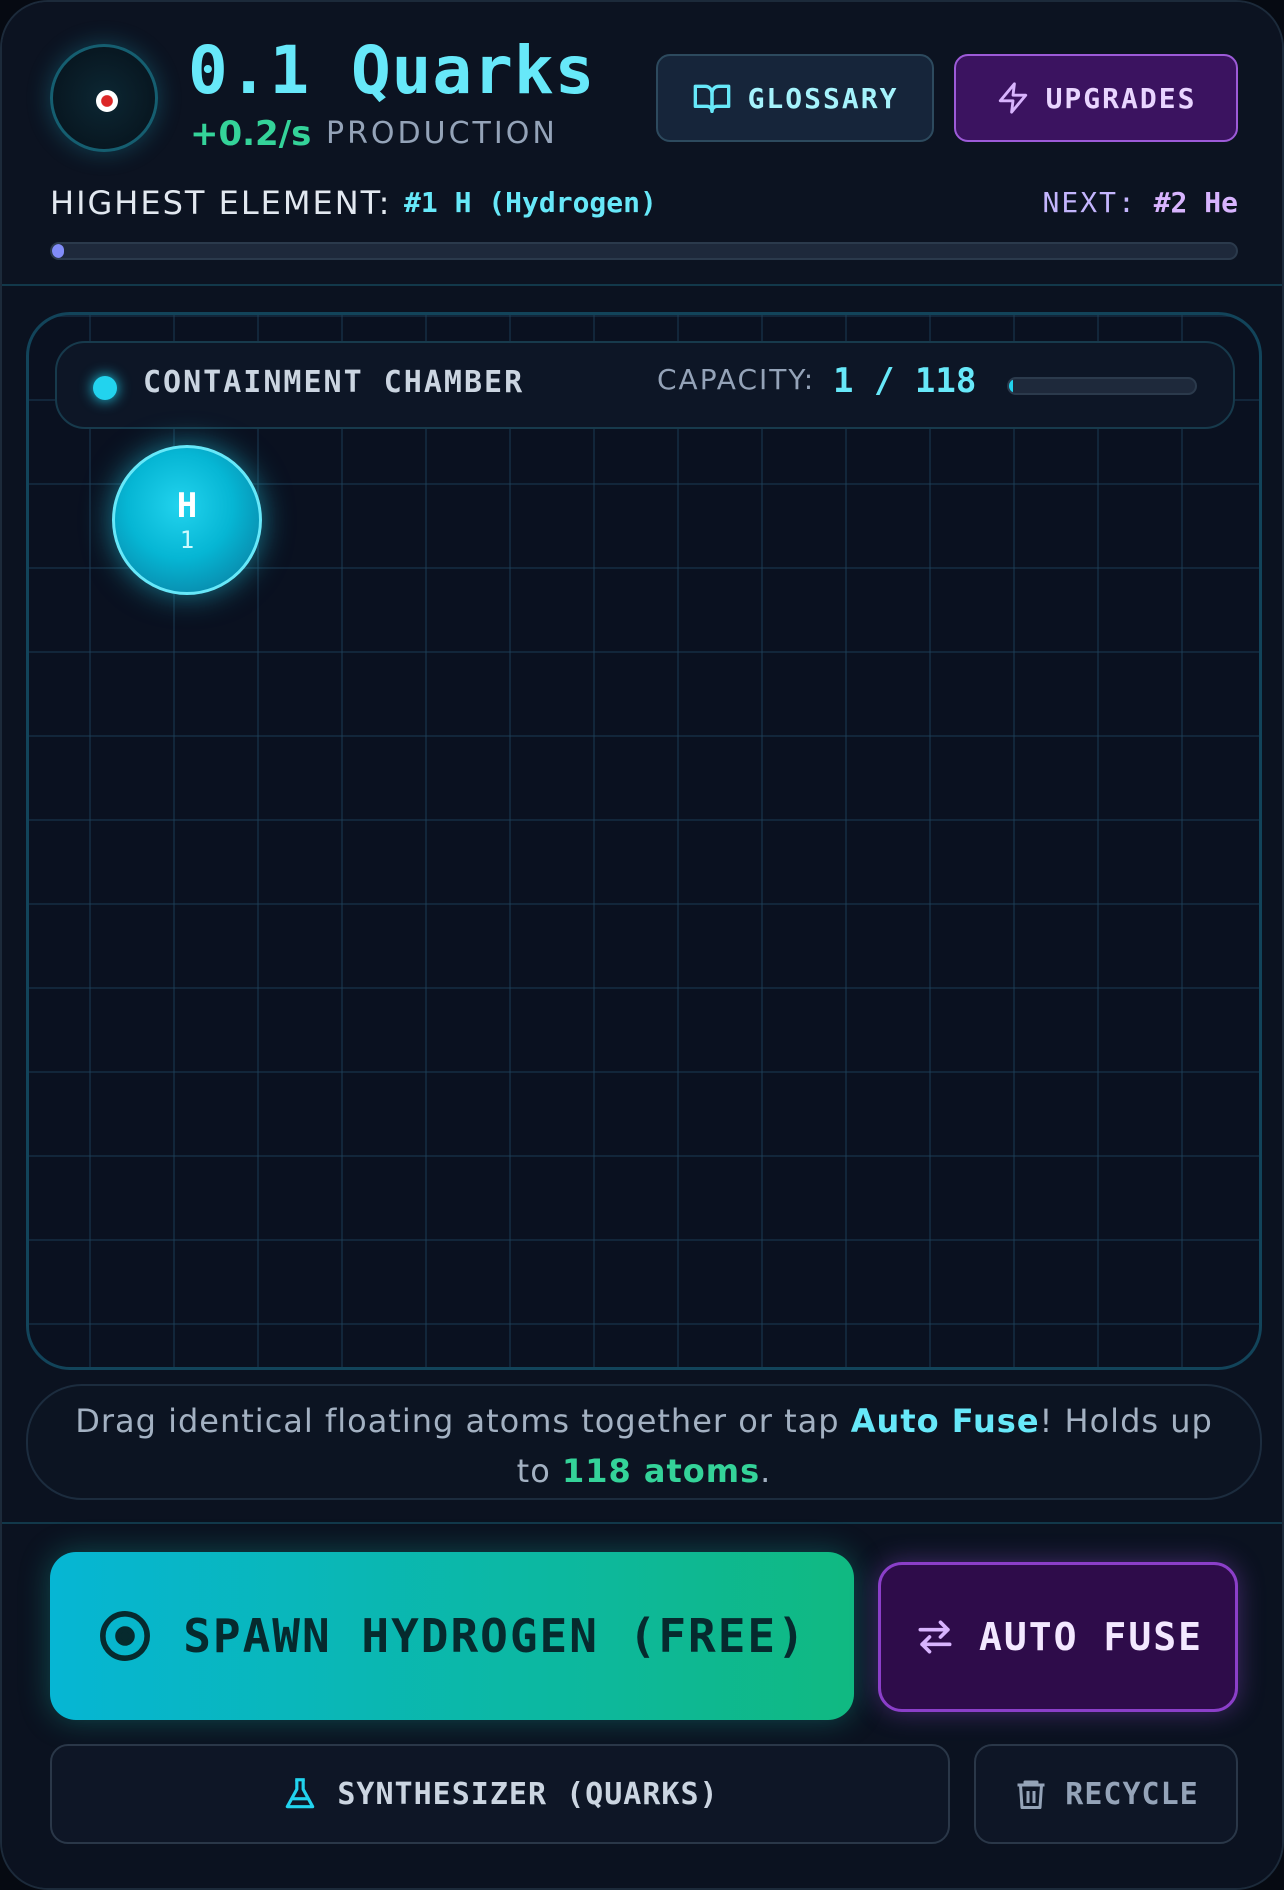 This screenshot has height=1890, width=1284. What do you see at coordinates (1132, 1794) in the screenshot?
I see `recycle-label: RECYCLE` at bounding box center [1132, 1794].